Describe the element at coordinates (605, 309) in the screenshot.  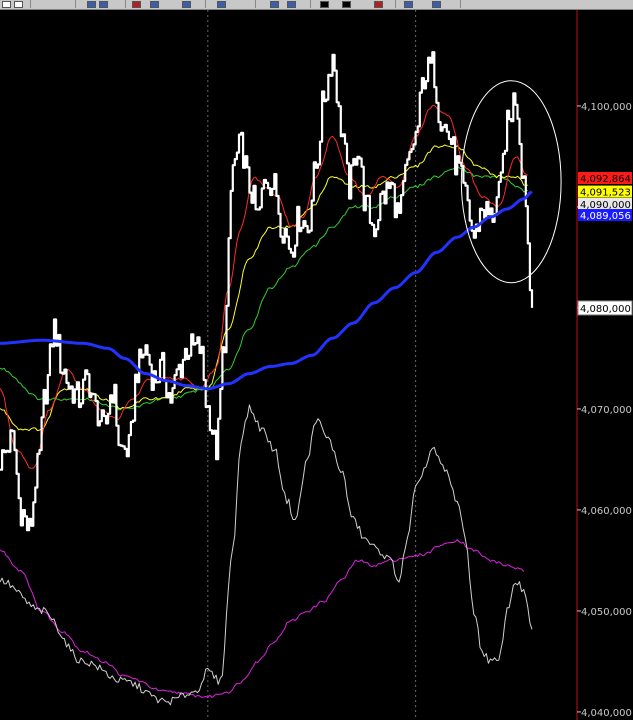
I see `y-tick-label: 4,080,000` at that location.